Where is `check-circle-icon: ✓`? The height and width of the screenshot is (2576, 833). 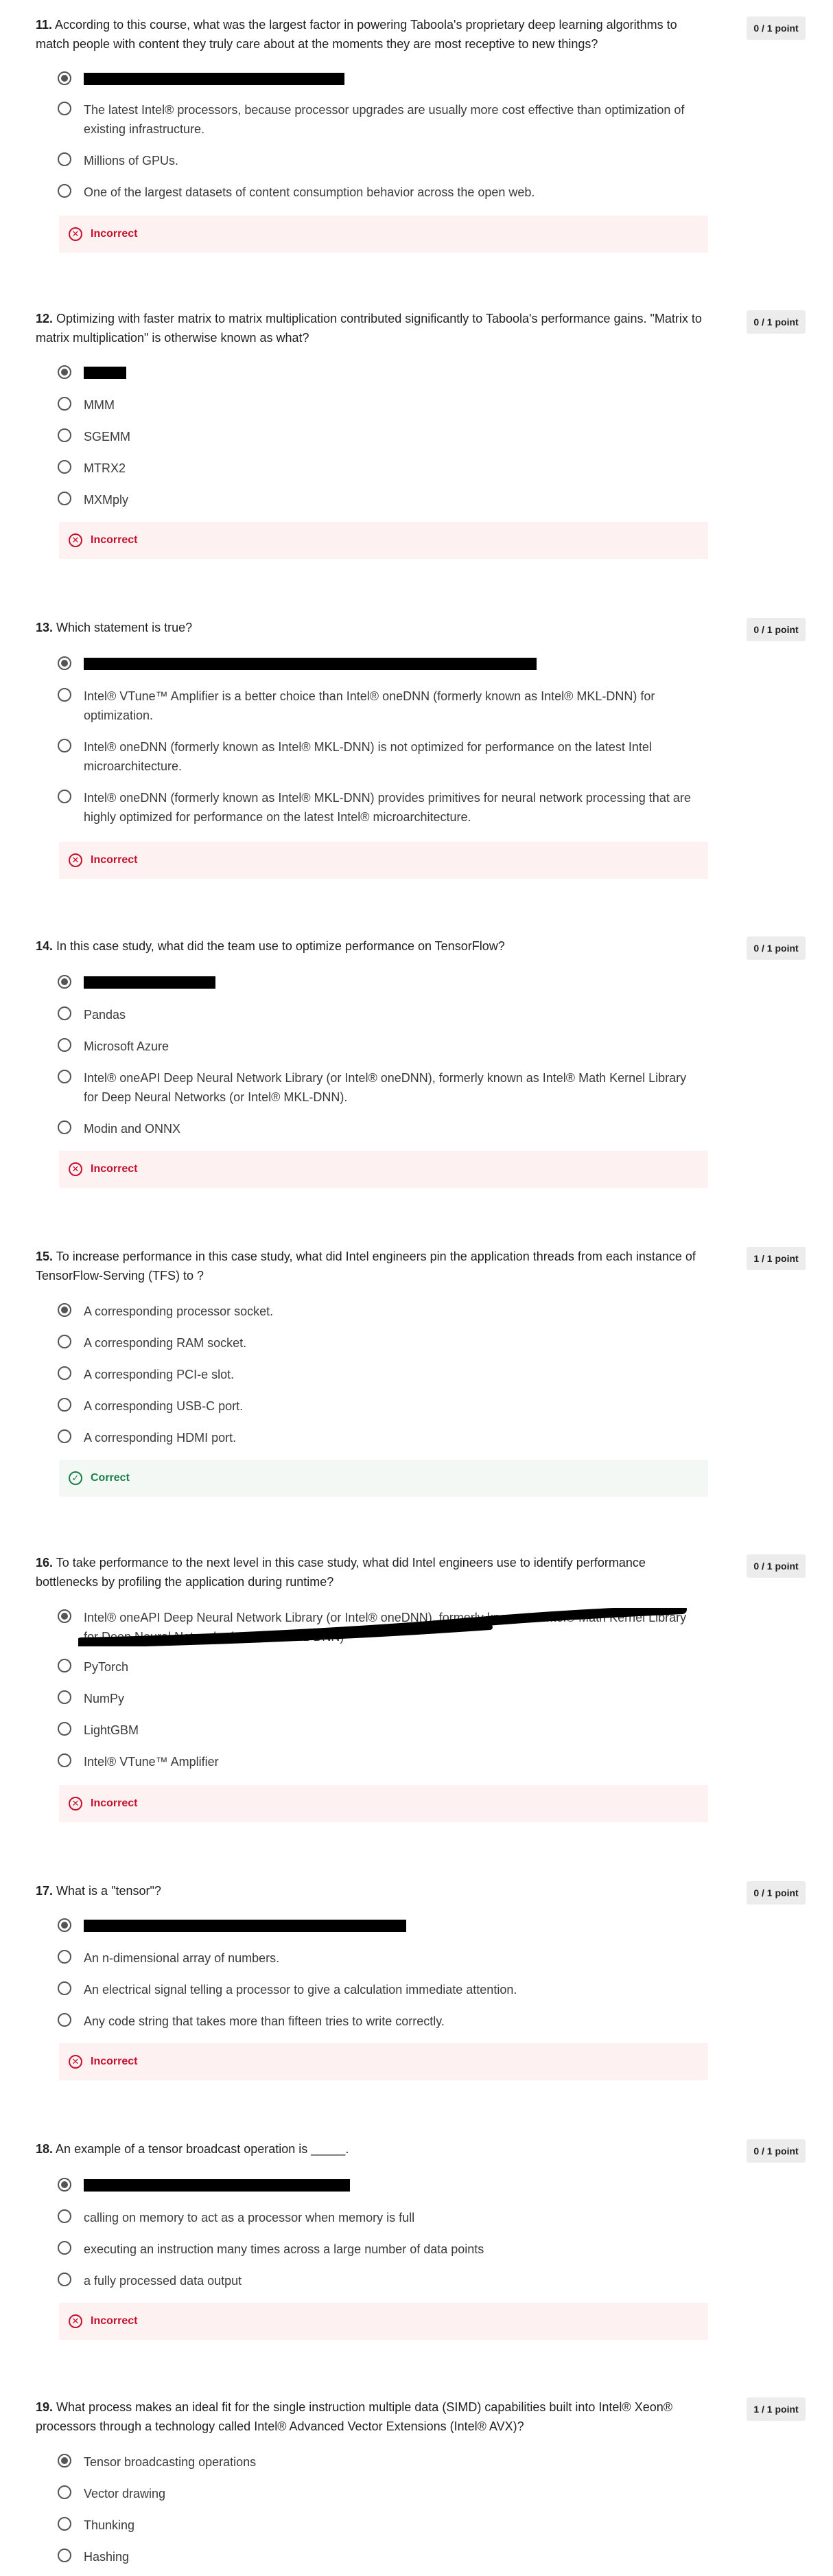 check-circle-icon: ✓ is located at coordinates (76, 1478).